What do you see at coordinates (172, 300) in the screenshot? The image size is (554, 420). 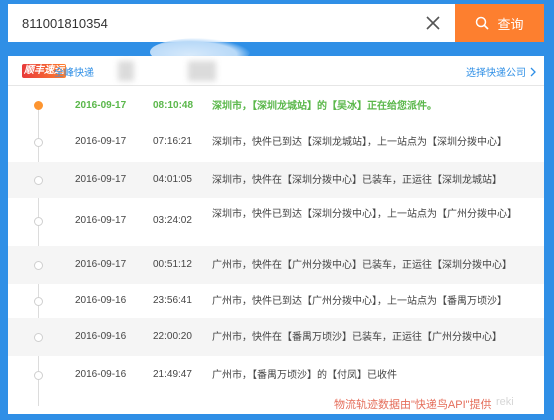 I see `entry-time: 23:56:41` at bounding box center [172, 300].